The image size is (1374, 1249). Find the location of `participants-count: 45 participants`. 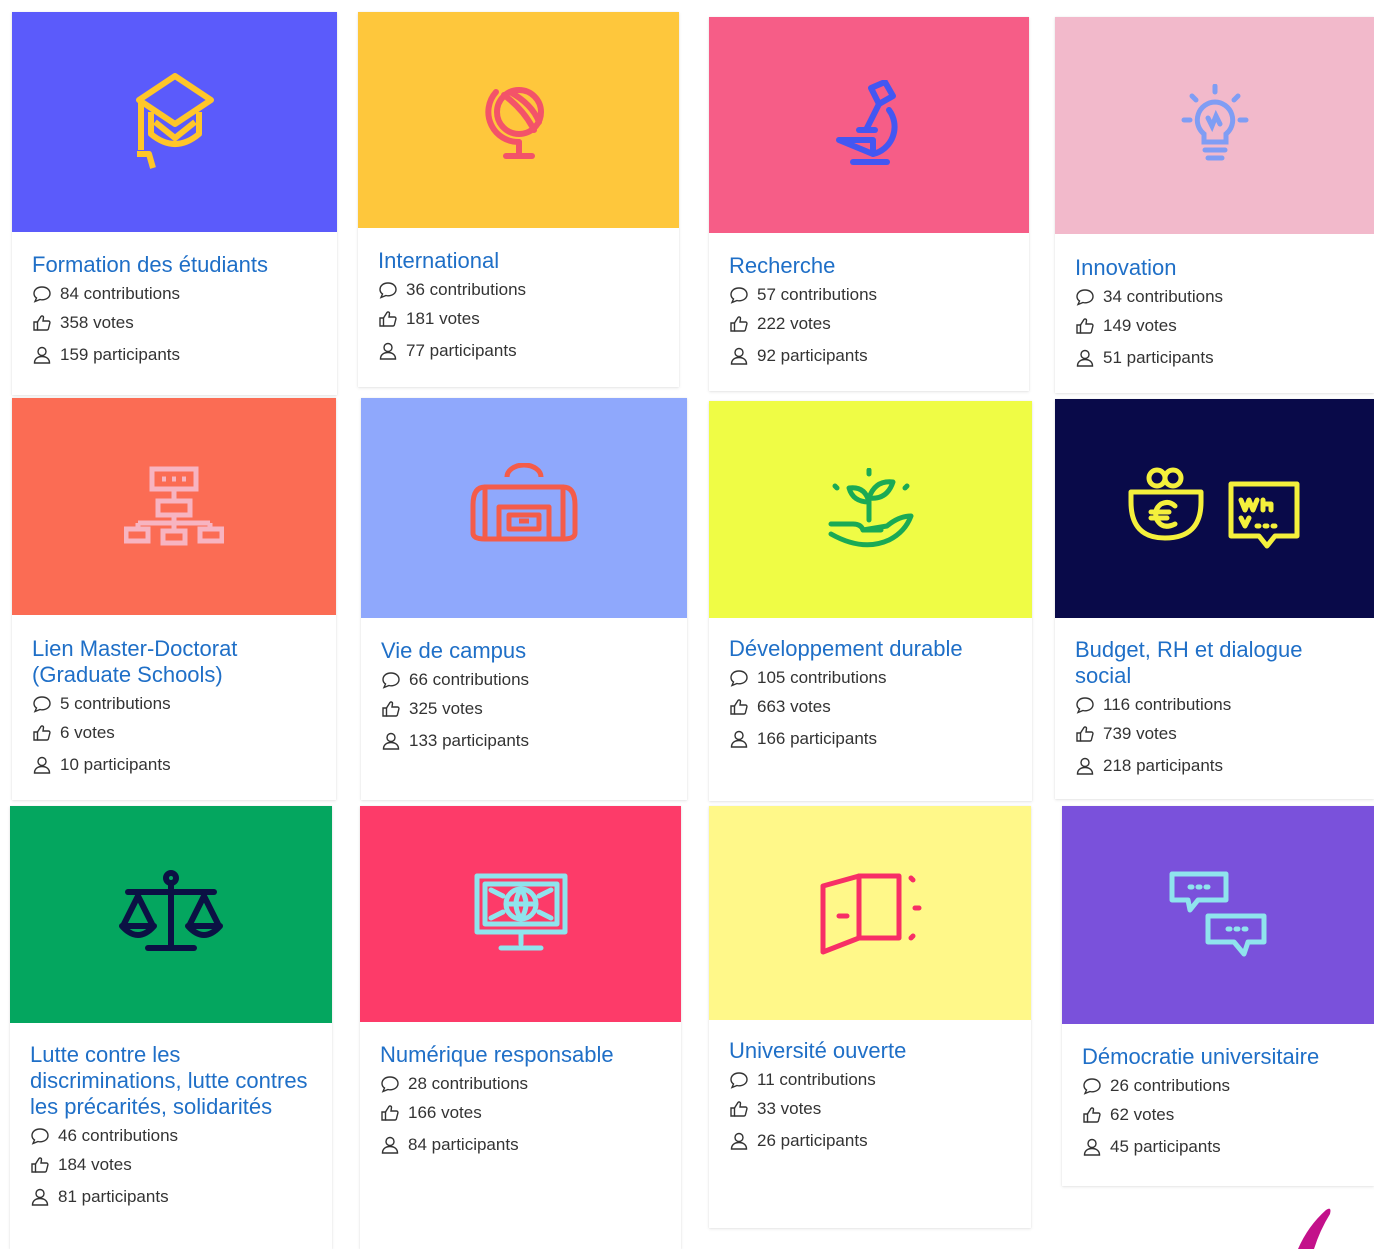

participants-count: 45 participants is located at coordinates (1222, 1147).